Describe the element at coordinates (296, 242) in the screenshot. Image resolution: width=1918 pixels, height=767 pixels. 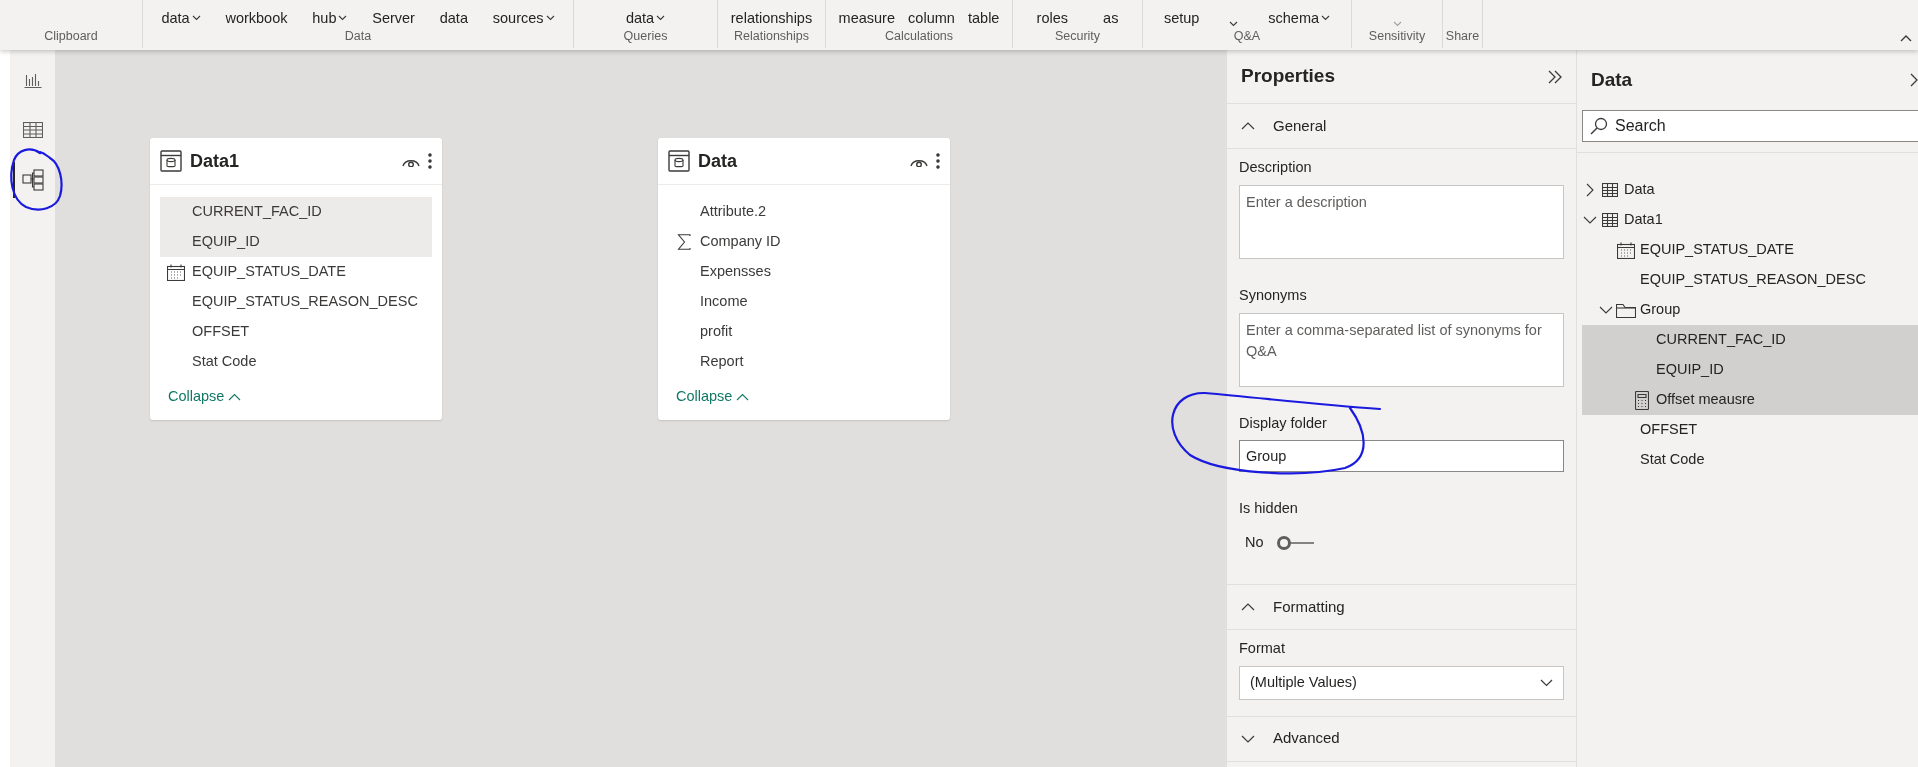
I see `field-row: EQUIP_ID` at that location.